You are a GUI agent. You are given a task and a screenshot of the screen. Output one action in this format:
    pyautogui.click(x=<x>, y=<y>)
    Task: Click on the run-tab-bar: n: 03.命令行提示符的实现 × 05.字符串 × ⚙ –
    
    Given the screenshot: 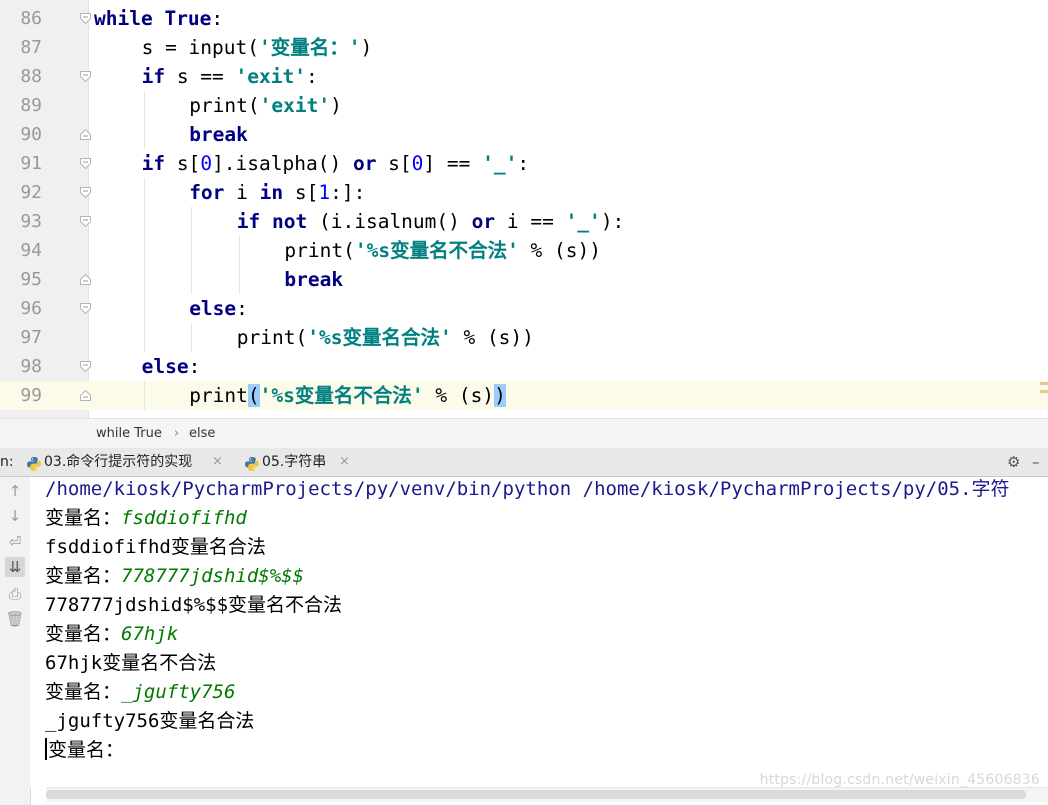 What is the action you would take?
    pyautogui.click(x=524, y=462)
    